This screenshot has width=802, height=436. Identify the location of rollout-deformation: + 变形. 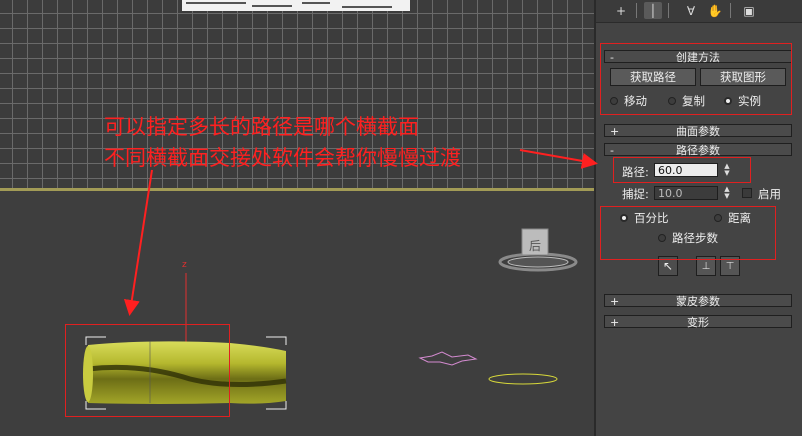
(698, 322).